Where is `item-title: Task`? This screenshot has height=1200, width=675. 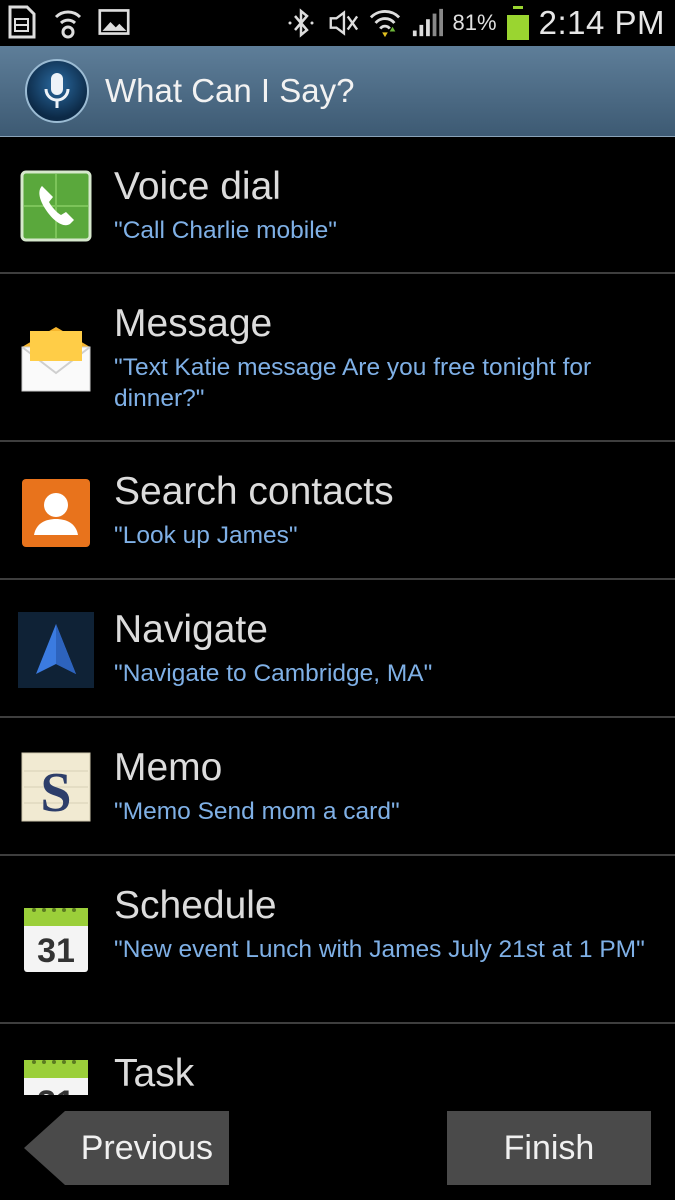 item-title: Task is located at coordinates (154, 1073).